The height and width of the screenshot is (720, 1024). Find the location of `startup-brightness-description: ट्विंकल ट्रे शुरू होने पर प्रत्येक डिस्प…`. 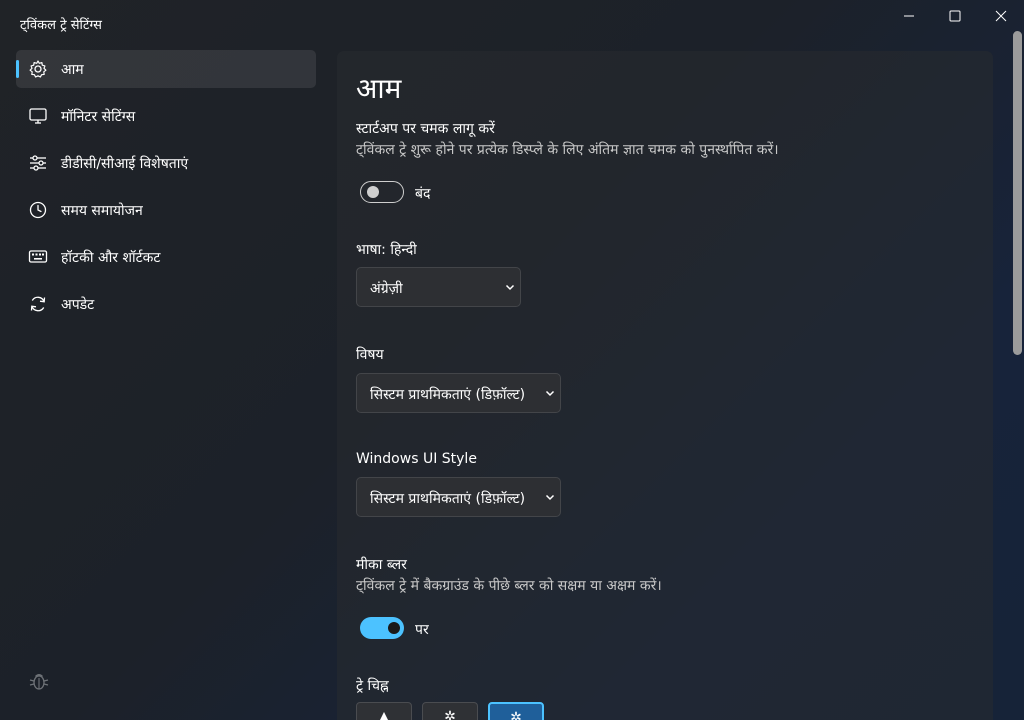

startup-brightness-description: ट्विंकल ट्रे शुरू होने पर प्रत्येक डिस्प… is located at coordinates (567, 150).